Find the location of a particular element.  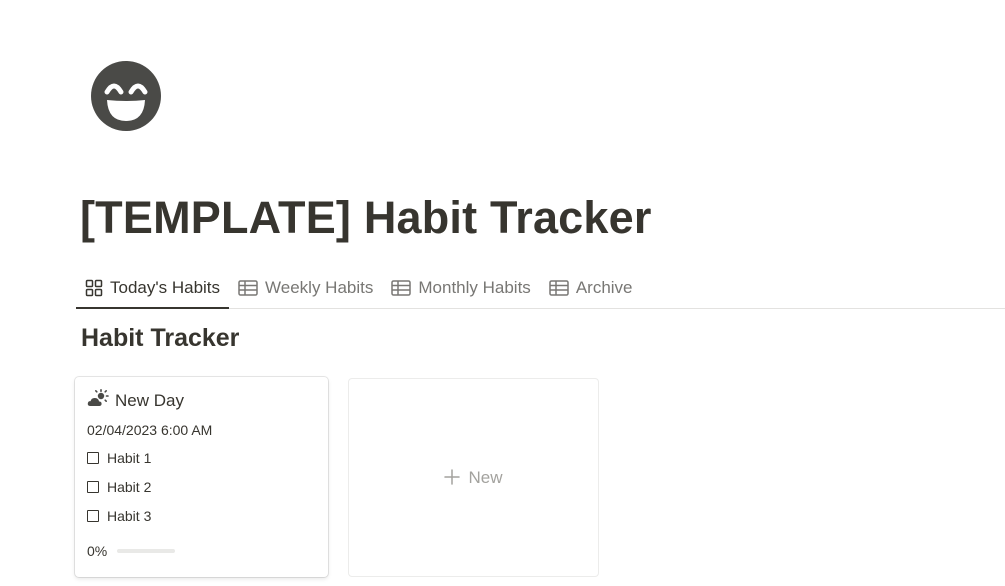

tab-monthly-habits: Monthly Habits is located at coordinates (460, 288).